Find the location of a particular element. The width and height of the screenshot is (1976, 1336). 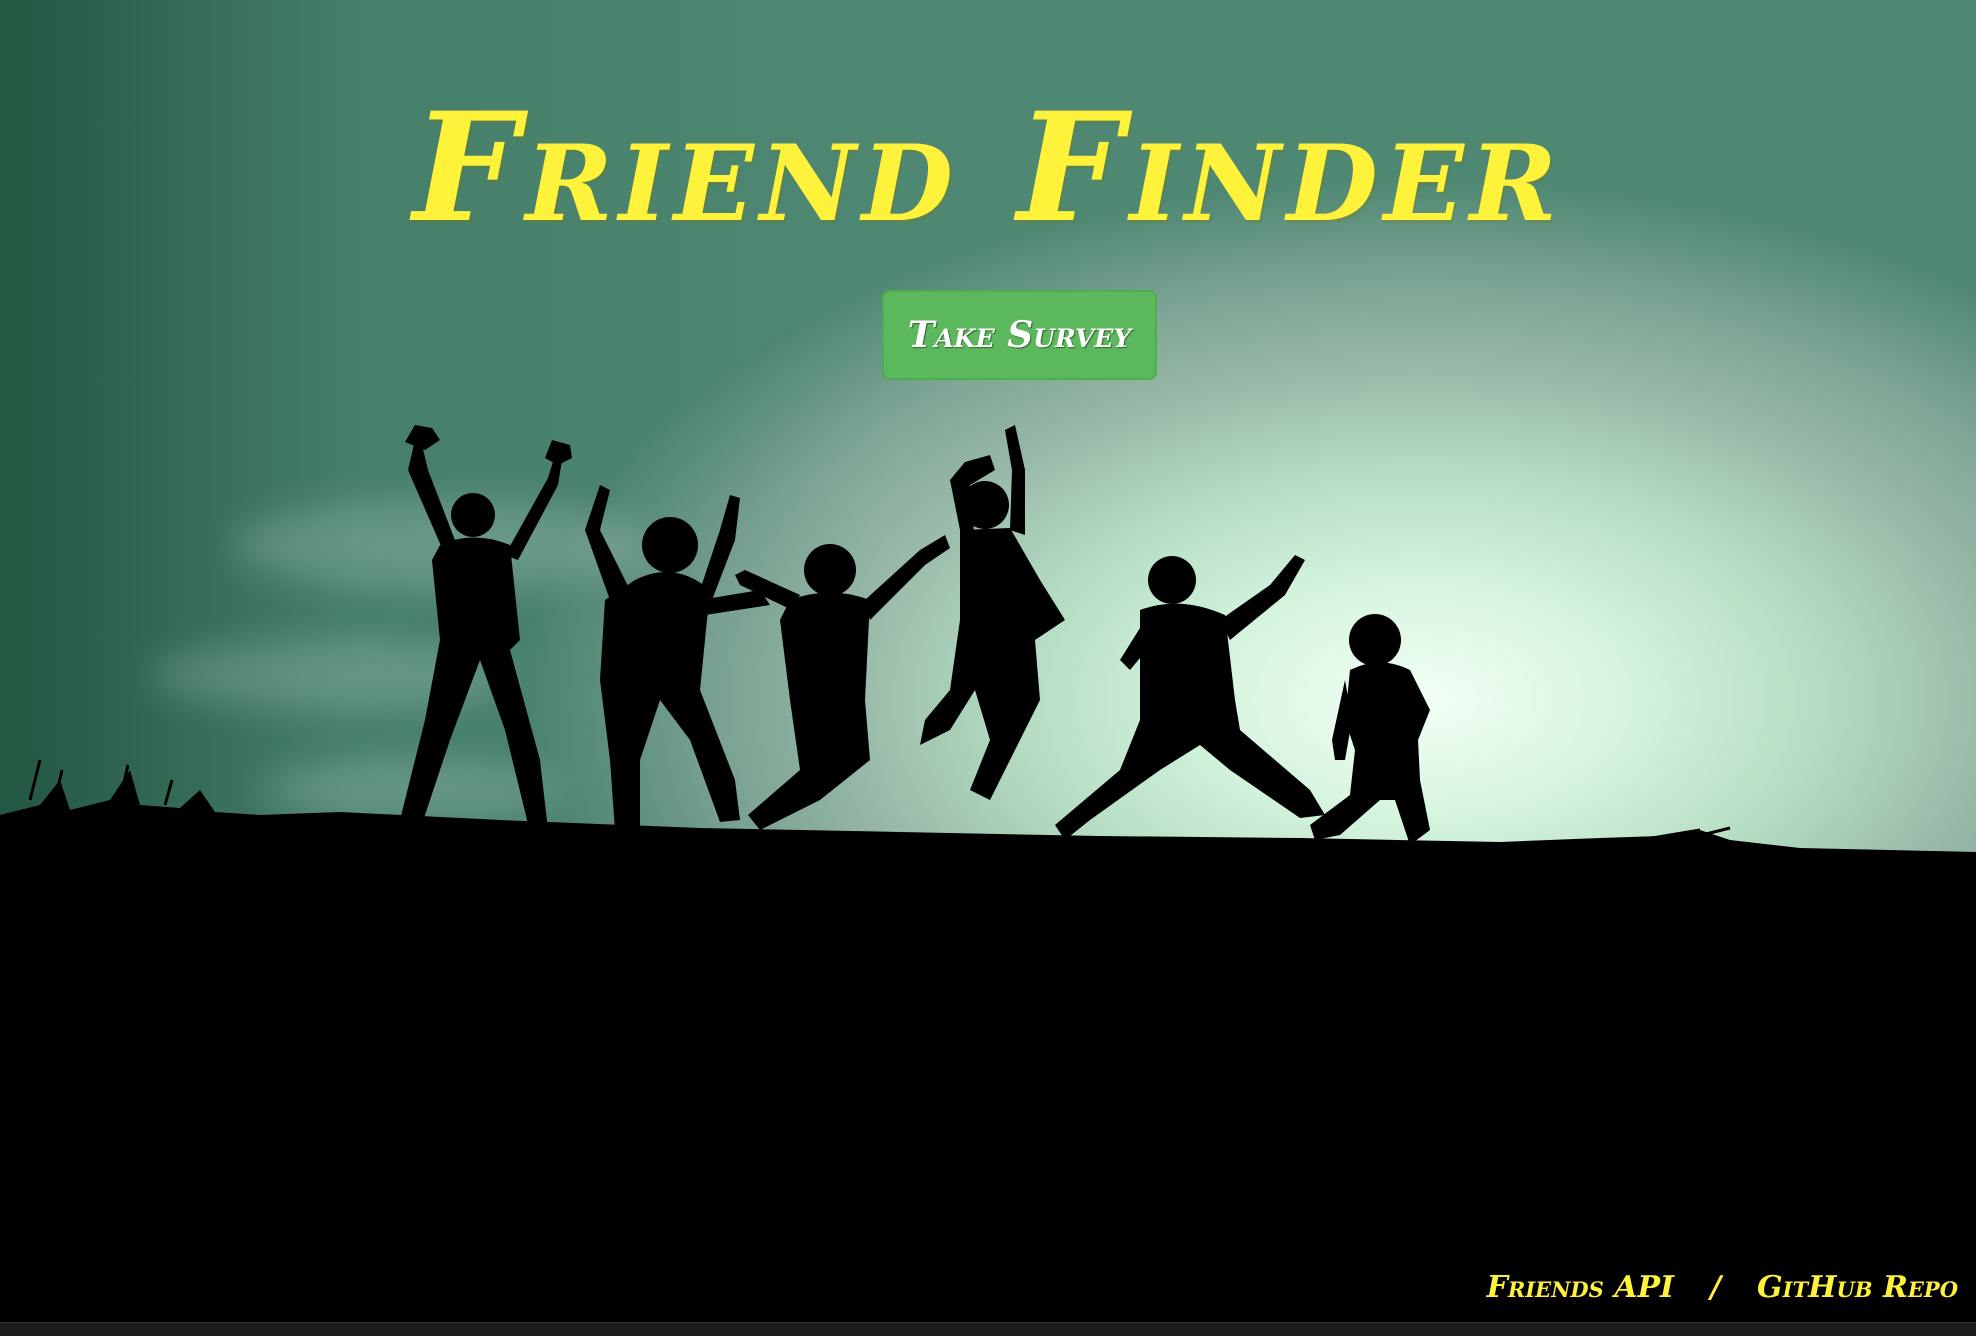

friends-api-link: Friends API is located at coordinates (1580, 1287).